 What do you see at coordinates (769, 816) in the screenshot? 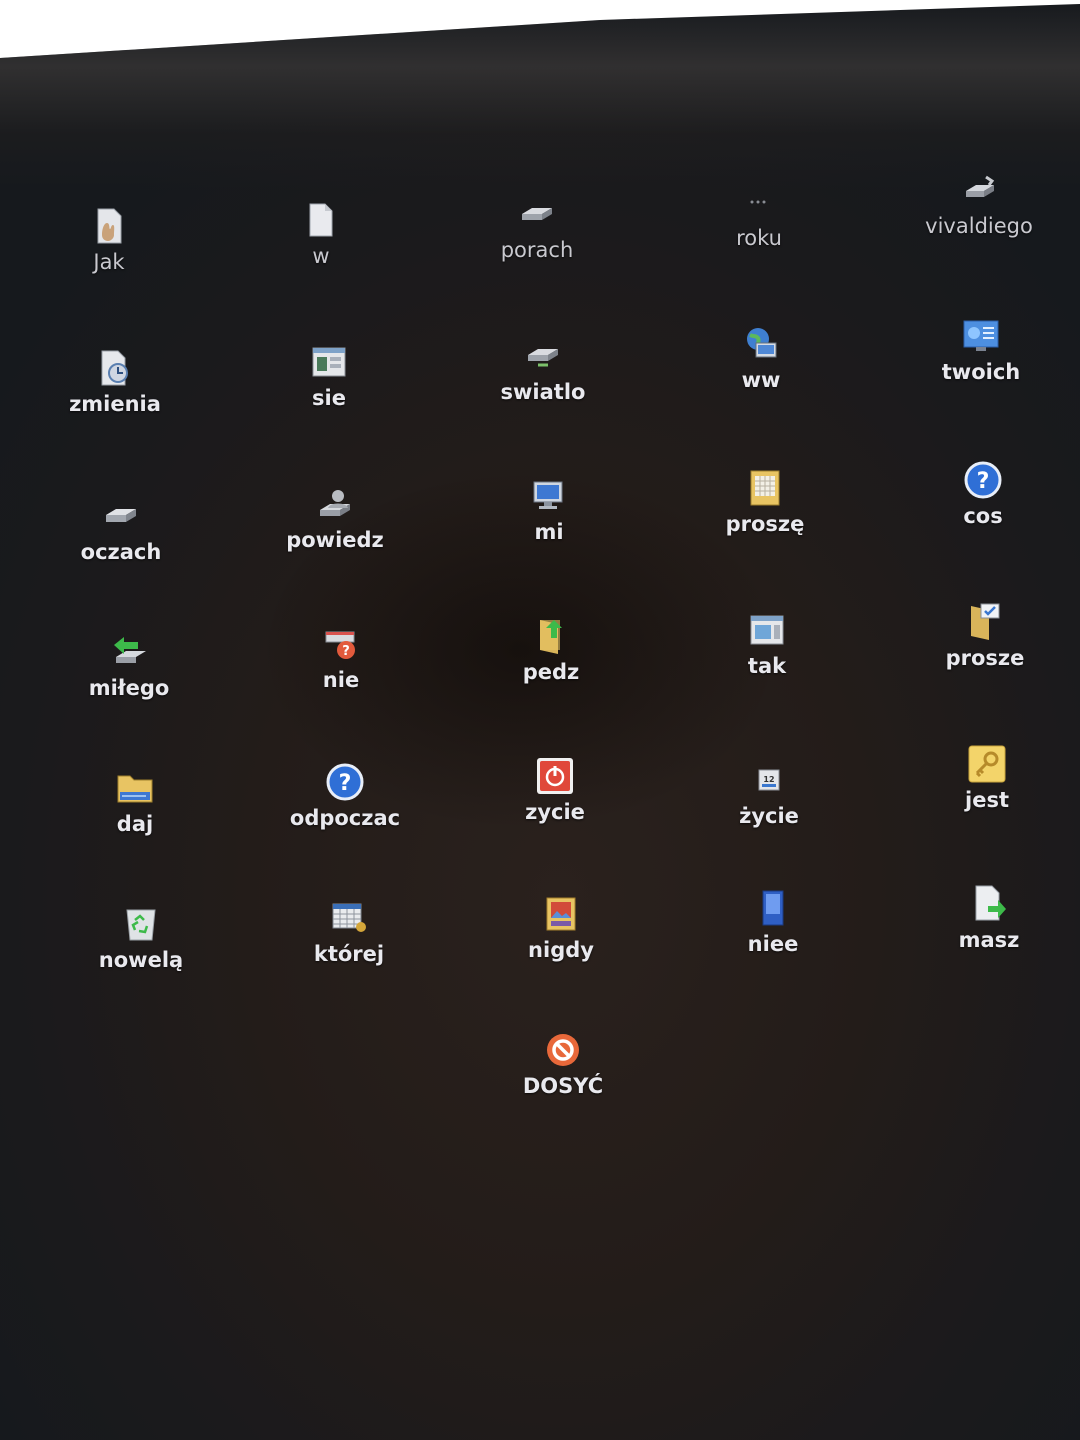
I see `desktop-icon-label: życie` at bounding box center [769, 816].